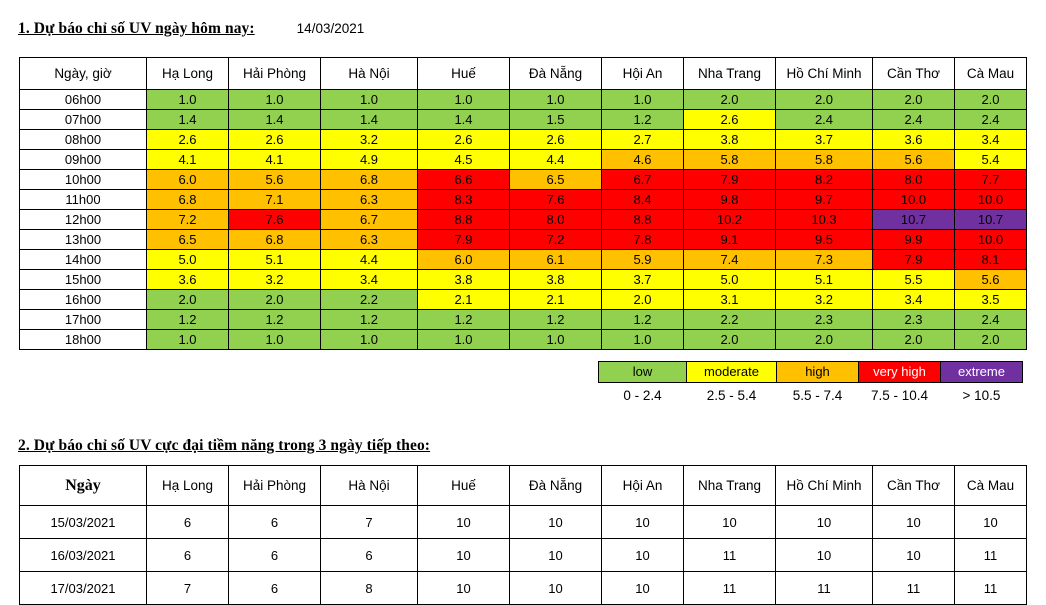 This screenshot has height=605, width=1046. Describe the element at coordinates (369, 485) in the screenshot. I see `daily-col-head-city: Hà Nội` at that location.